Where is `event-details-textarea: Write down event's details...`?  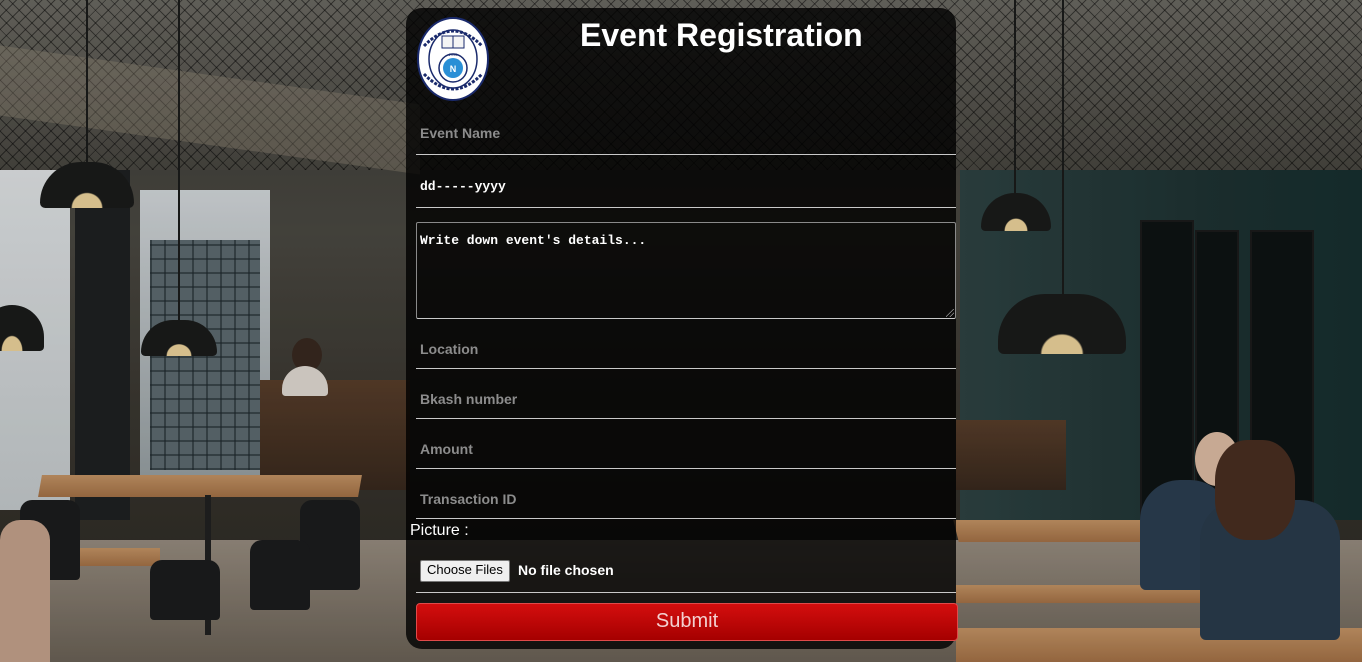 event-details-textarea: Write down event's details... is located at coordinates (686, 270).